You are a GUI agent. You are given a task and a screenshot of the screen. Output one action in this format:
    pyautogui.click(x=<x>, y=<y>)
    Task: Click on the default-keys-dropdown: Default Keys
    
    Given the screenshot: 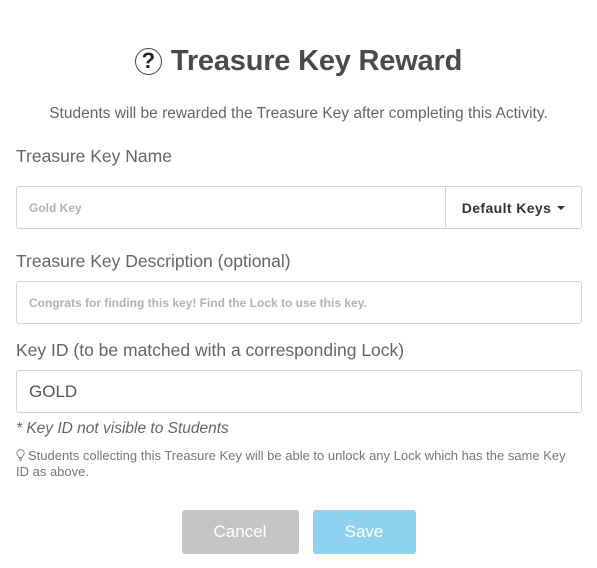 What is the action you would take?
    pyautogui.click(x=514, y=207)
    